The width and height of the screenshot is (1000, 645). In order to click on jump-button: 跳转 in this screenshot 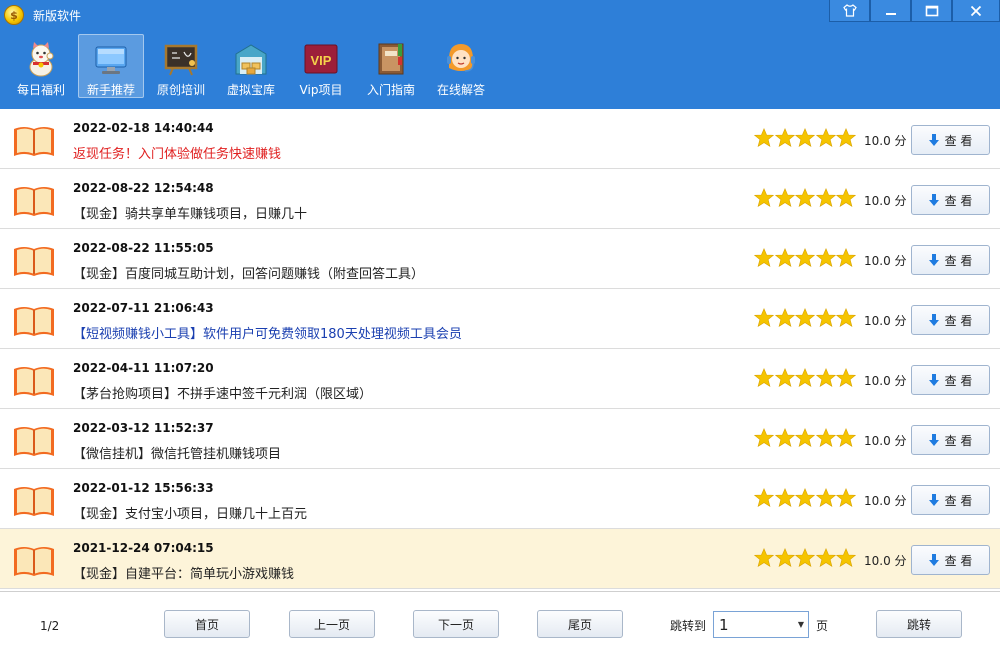, I will do `click(919, 624)`.